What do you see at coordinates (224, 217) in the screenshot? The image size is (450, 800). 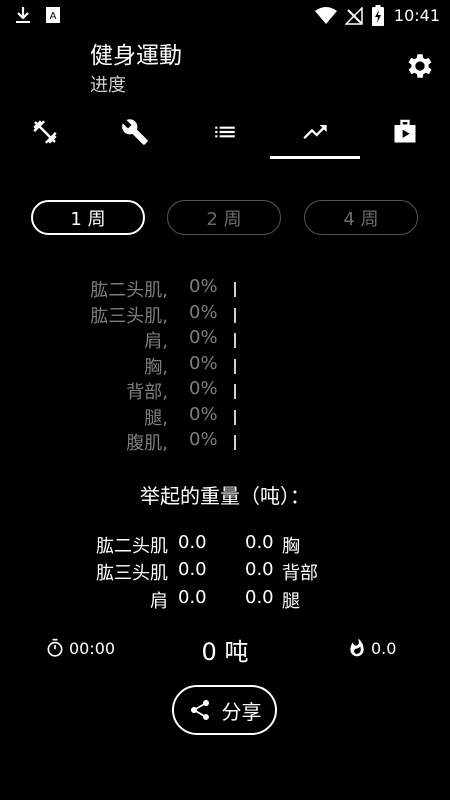 I see `week-filter-2: 2 周` at bounding box center [224, 217].